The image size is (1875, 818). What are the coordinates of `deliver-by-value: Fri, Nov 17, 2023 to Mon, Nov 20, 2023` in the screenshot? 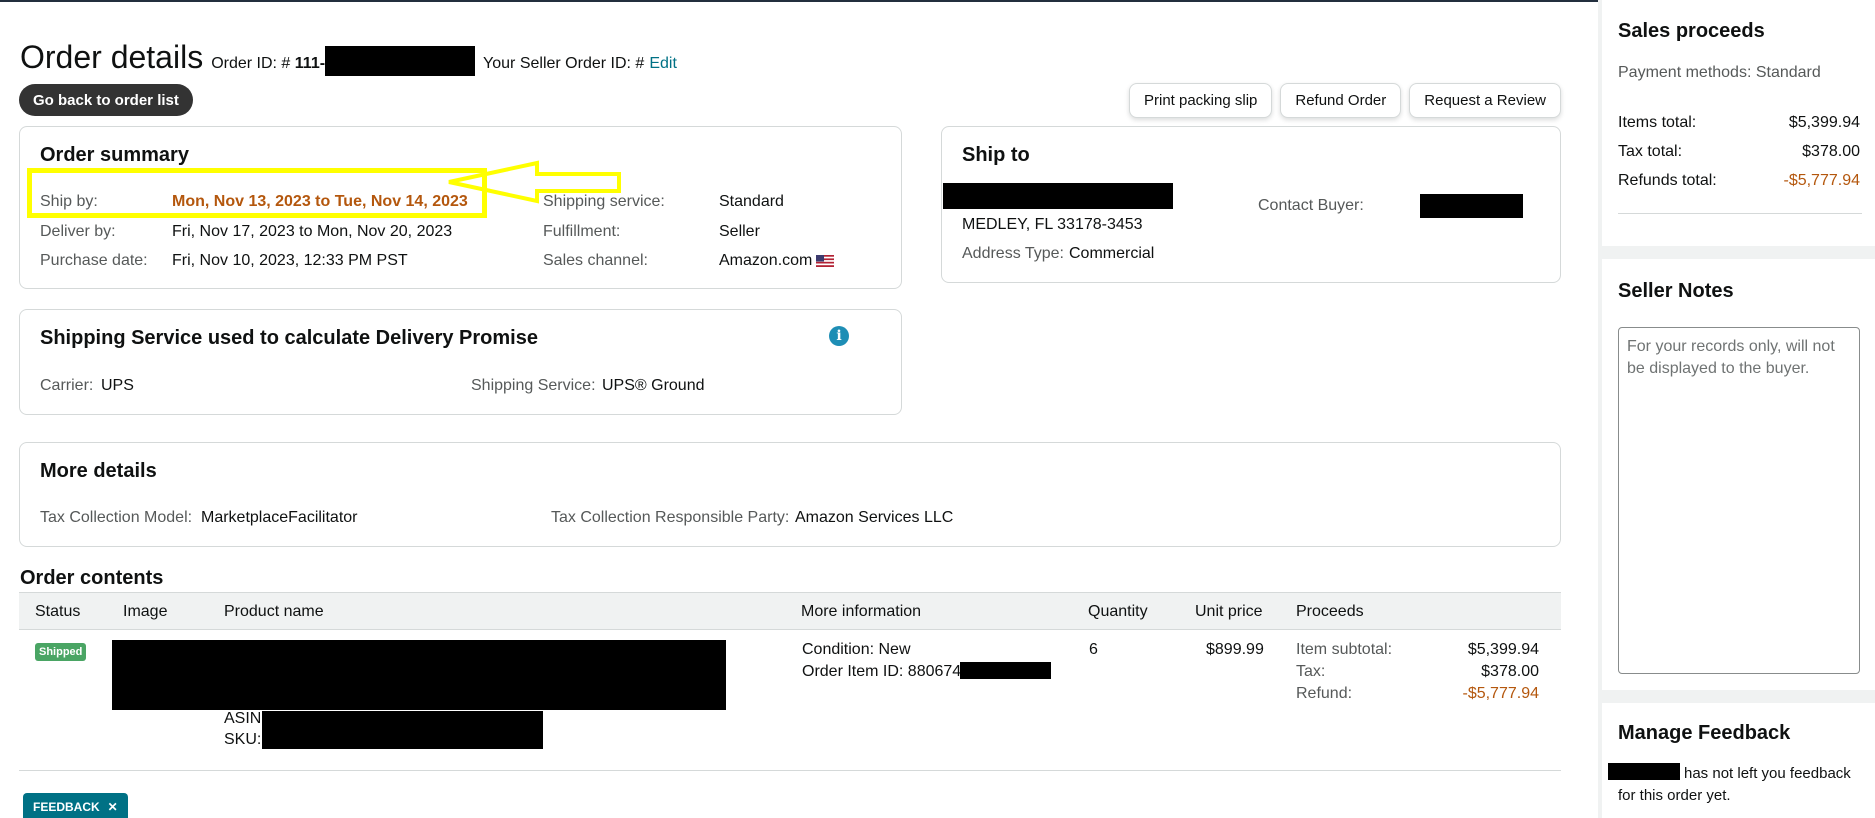 It's located at (312, 231).